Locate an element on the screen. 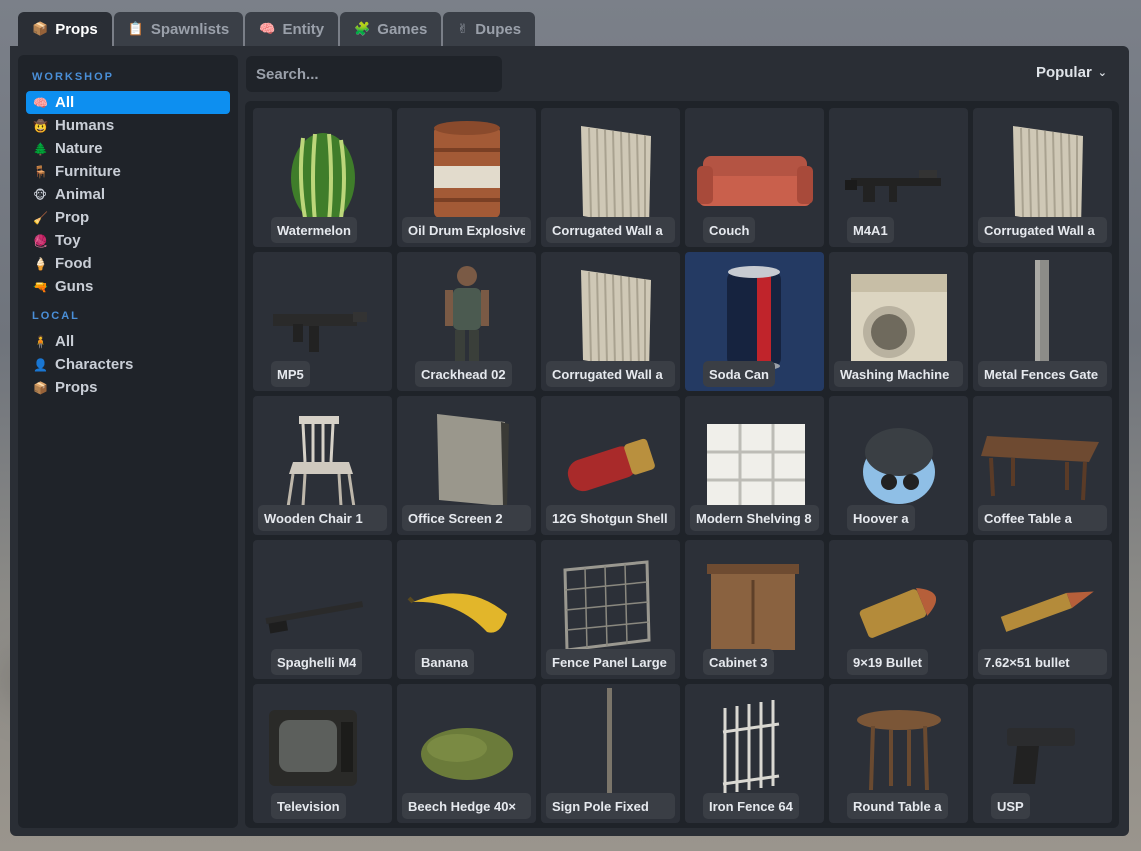 The width and height of the screenshot is (1141, 851). prop-tile: USP is located at coordinates (1042, 753).